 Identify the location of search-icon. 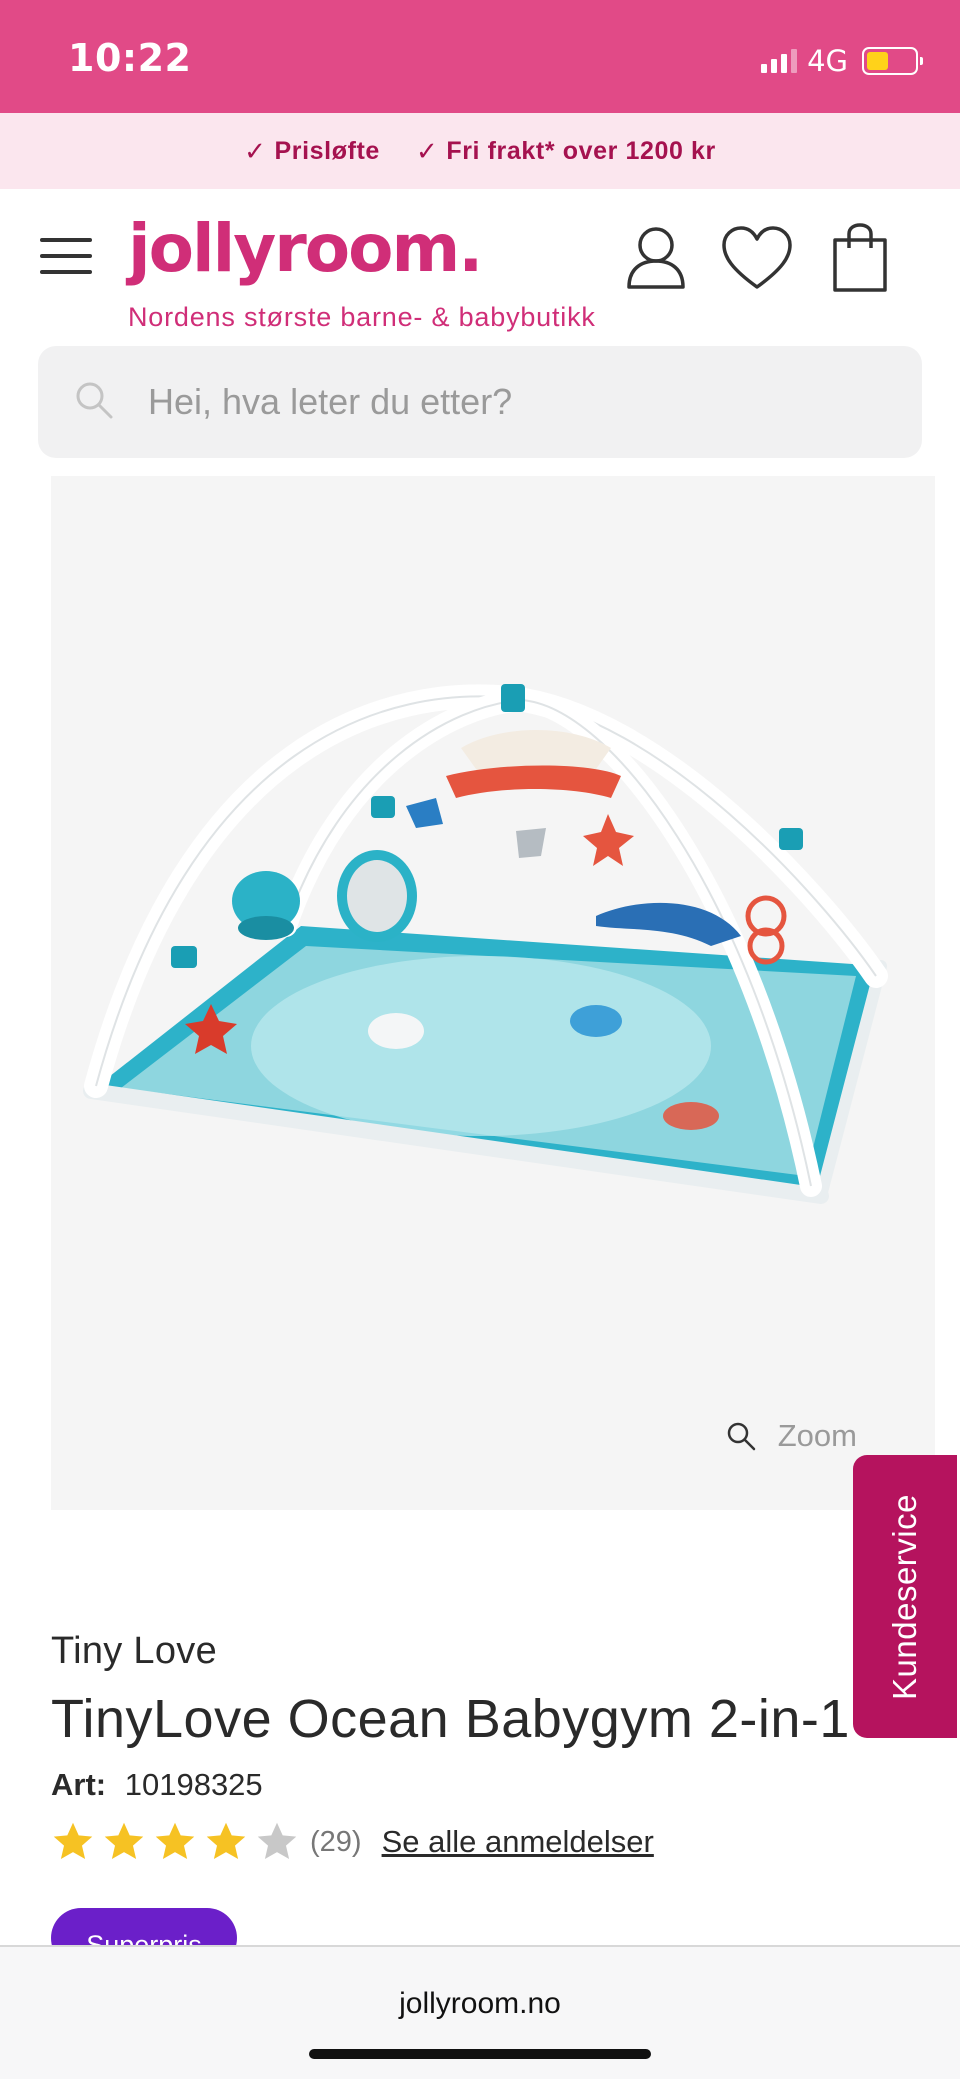
(94, 400).